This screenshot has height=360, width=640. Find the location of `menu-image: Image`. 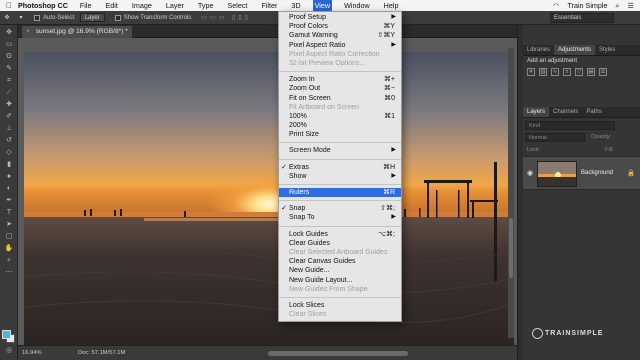

menu-image: Image is located at coordinates (142, 5).